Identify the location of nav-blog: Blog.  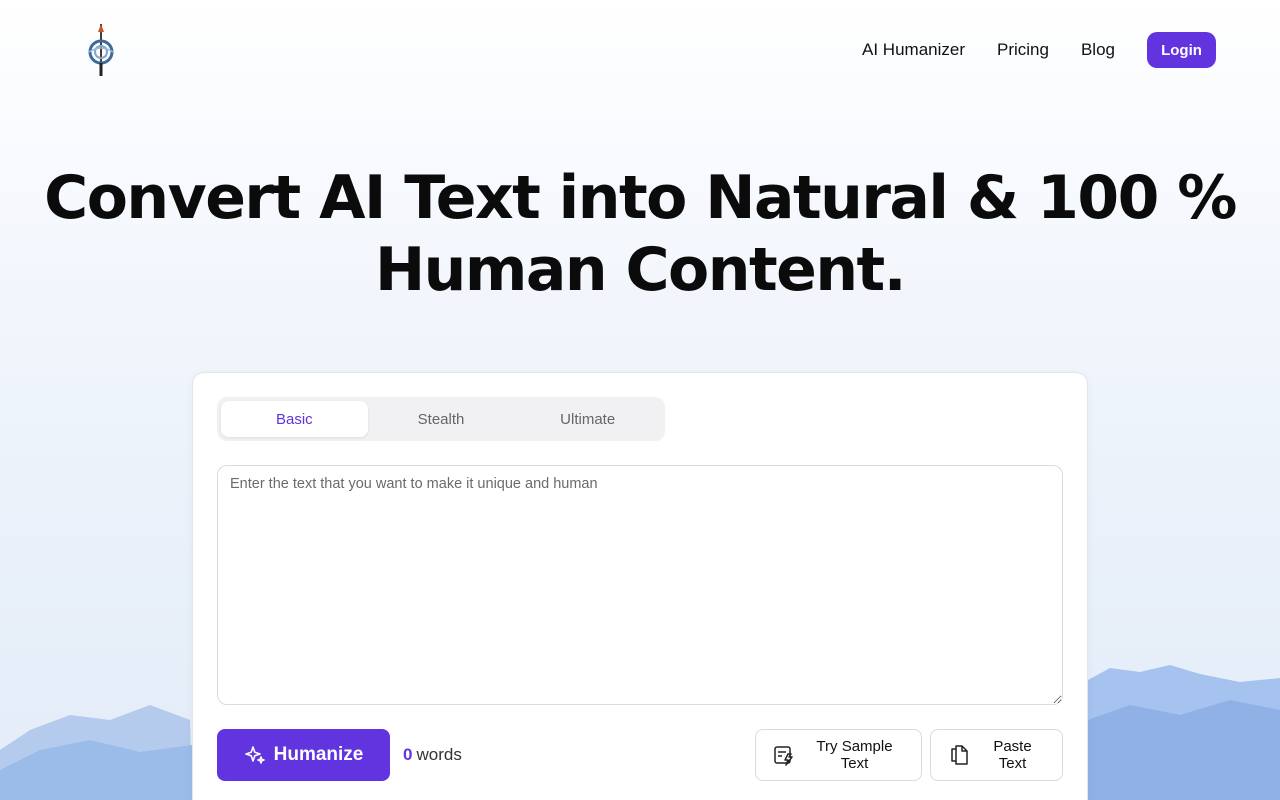
(1098, 50).